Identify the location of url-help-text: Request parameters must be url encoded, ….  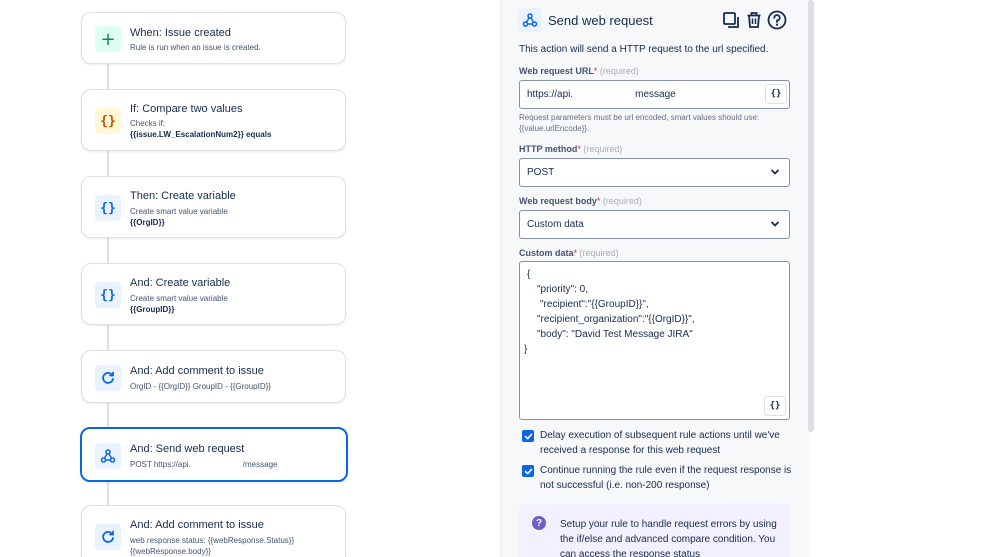
(639, 123).